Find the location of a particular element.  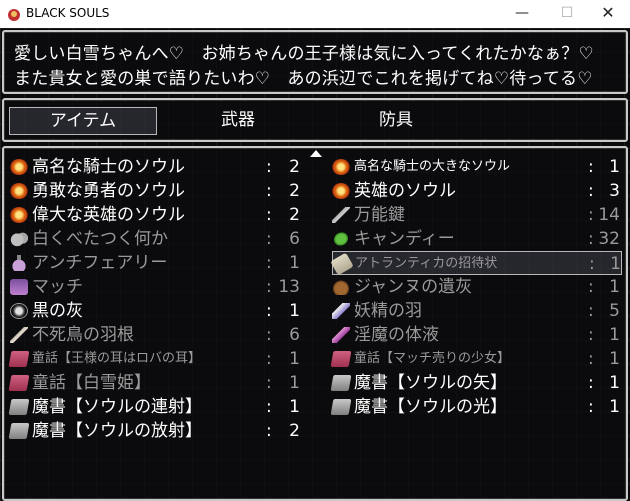

cloud-icon is located at coordinates (19, 239).